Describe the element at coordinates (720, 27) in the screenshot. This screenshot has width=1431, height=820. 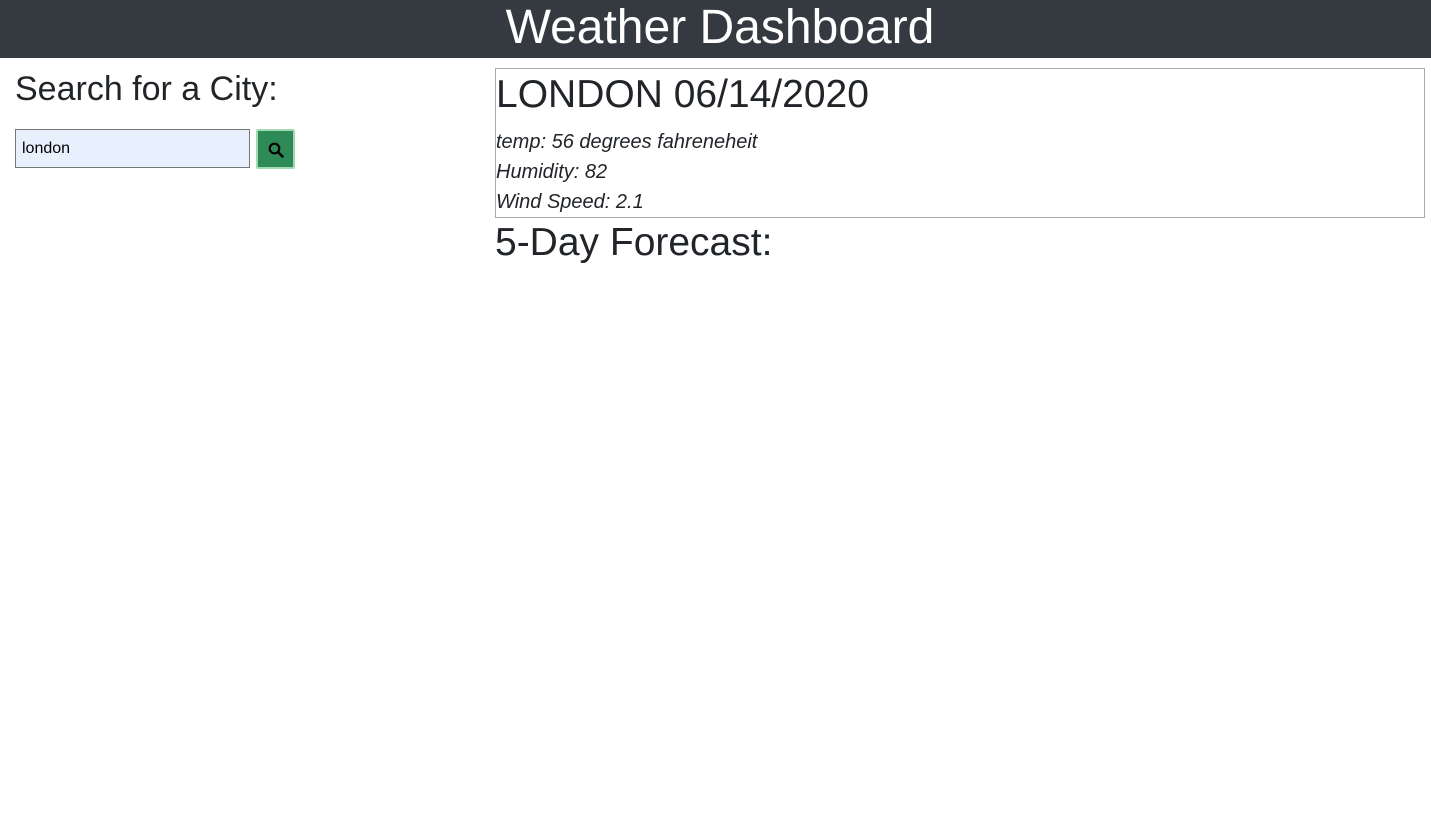
I see `page-title: Weather Dashboard` at that location.